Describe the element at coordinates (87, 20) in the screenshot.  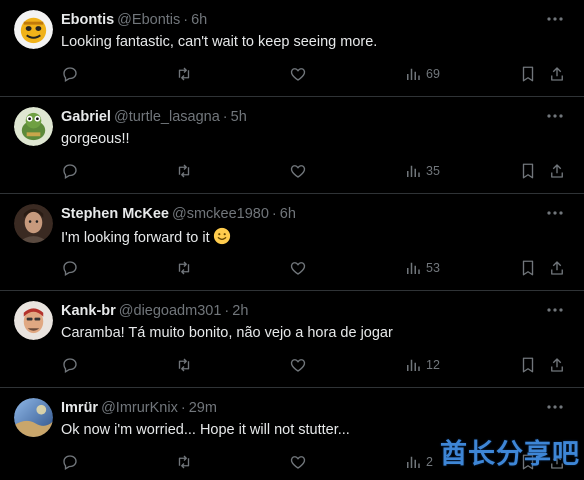
I see `author-name: Ebontis` at that location.